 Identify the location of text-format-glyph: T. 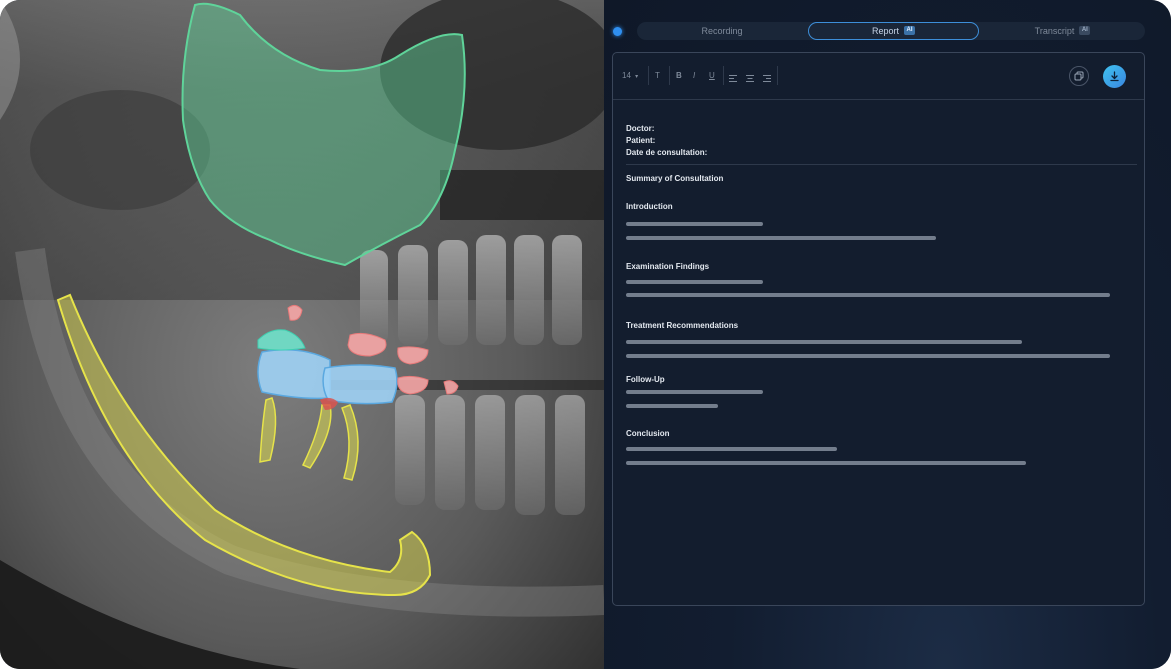
(657, 75).